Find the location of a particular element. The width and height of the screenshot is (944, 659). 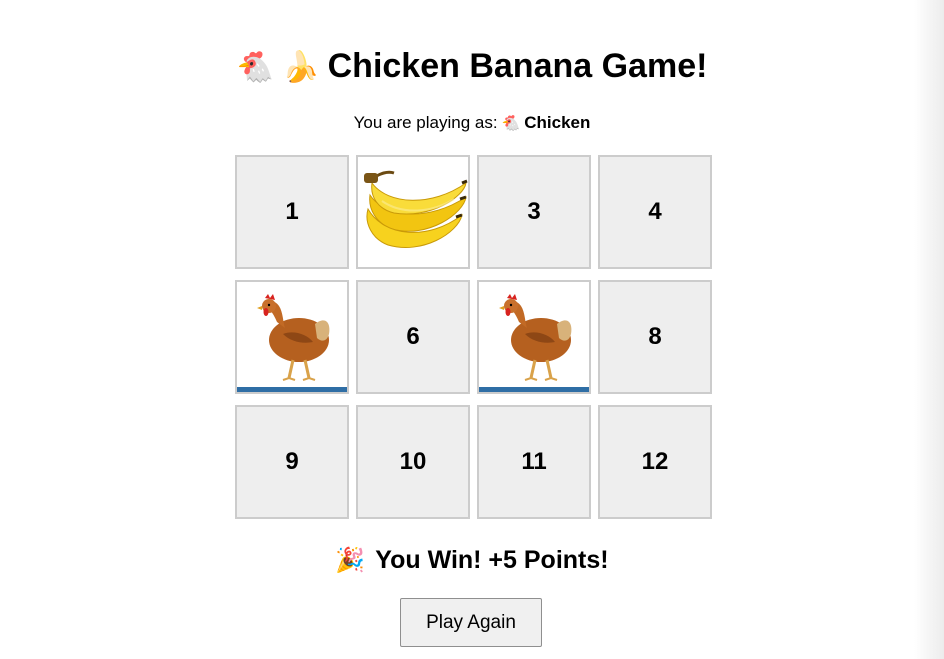

tile-10: 10 is located at coordinates (413, 462).